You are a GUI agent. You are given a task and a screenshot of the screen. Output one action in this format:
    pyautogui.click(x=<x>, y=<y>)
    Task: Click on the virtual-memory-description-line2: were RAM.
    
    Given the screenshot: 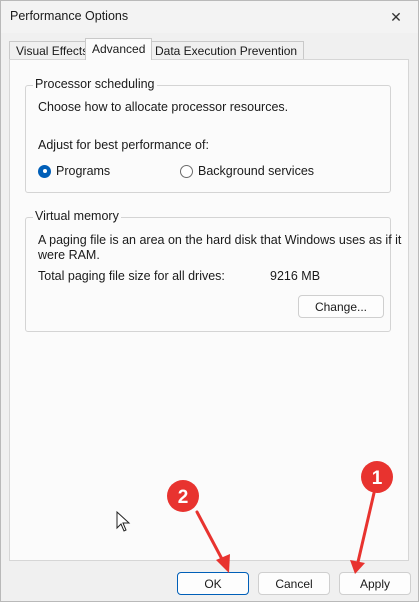 What is the action you would take?
    pyautogui.click(x=69, y=255)
    